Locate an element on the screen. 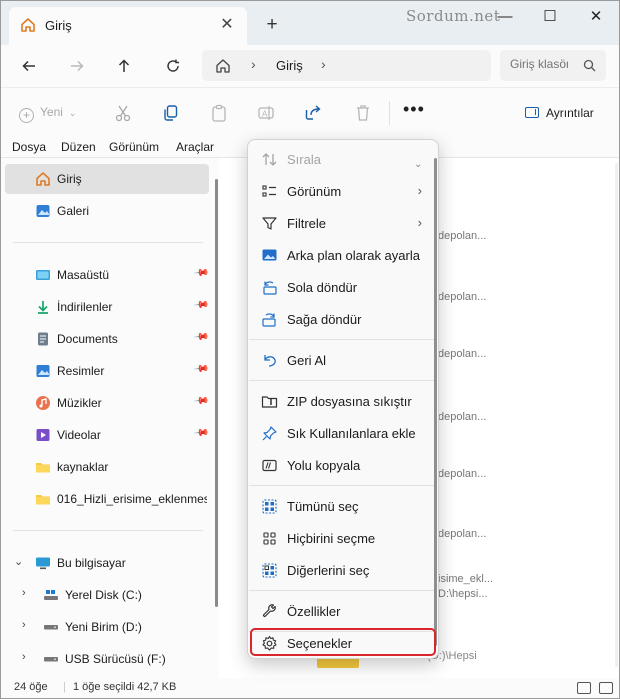  paste-icon is located at coordinates (220, 114).